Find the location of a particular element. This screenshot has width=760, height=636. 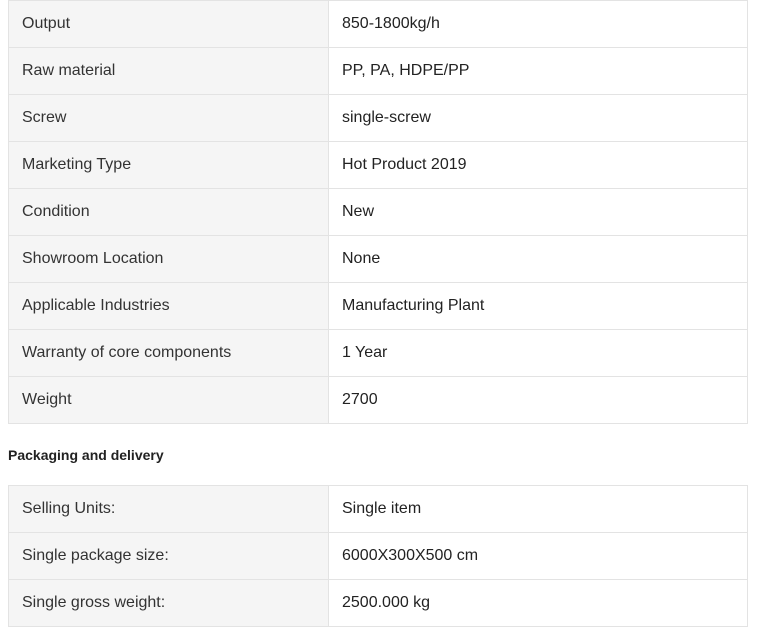

packaging-label: Single gross weight: is located at coordinates (168, 603).